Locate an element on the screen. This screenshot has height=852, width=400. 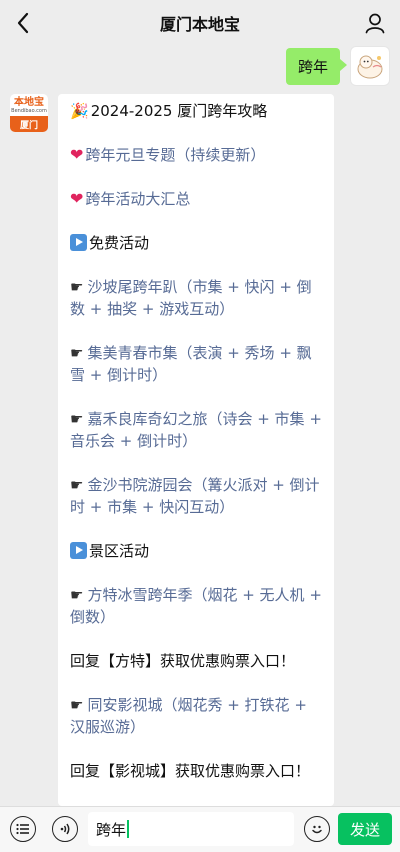
bot-message-link: ☛ 方特冰雪跨年季（烟花 + 无人机 + 倒数） is located at coordinates (196, 606).